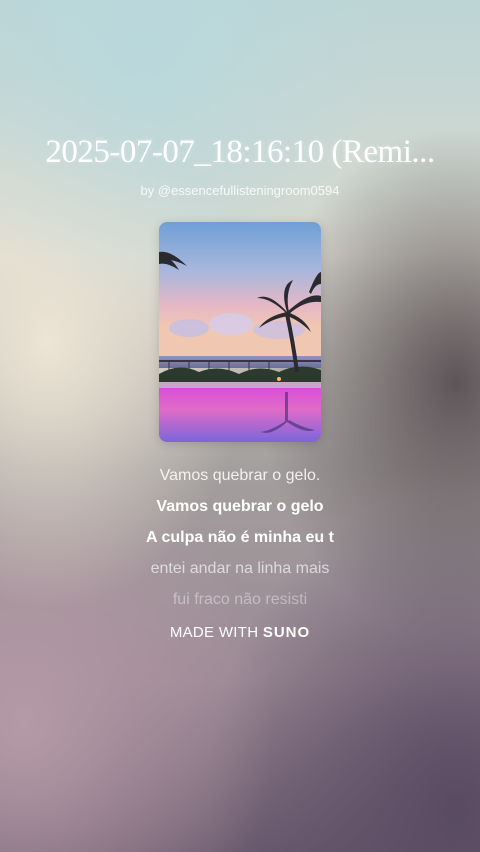  I want to click on lyric-line-next: entei andar na linha mais, so click(240, 568).